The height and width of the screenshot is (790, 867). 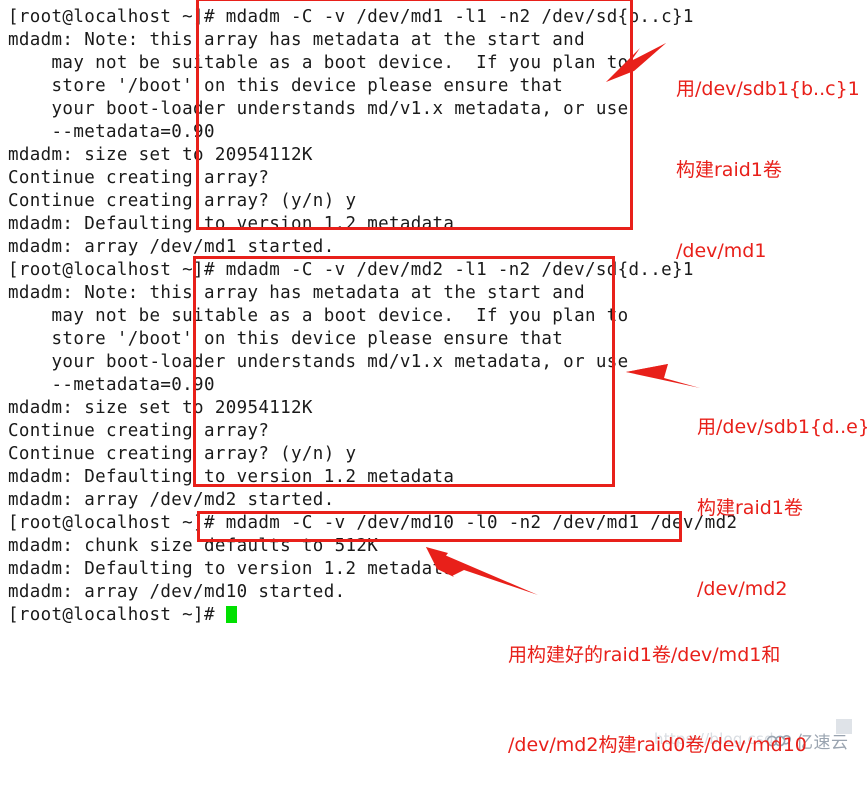 I want to click on annotation-md1-line-3: /dev/md1, so click(x=721, y=251).